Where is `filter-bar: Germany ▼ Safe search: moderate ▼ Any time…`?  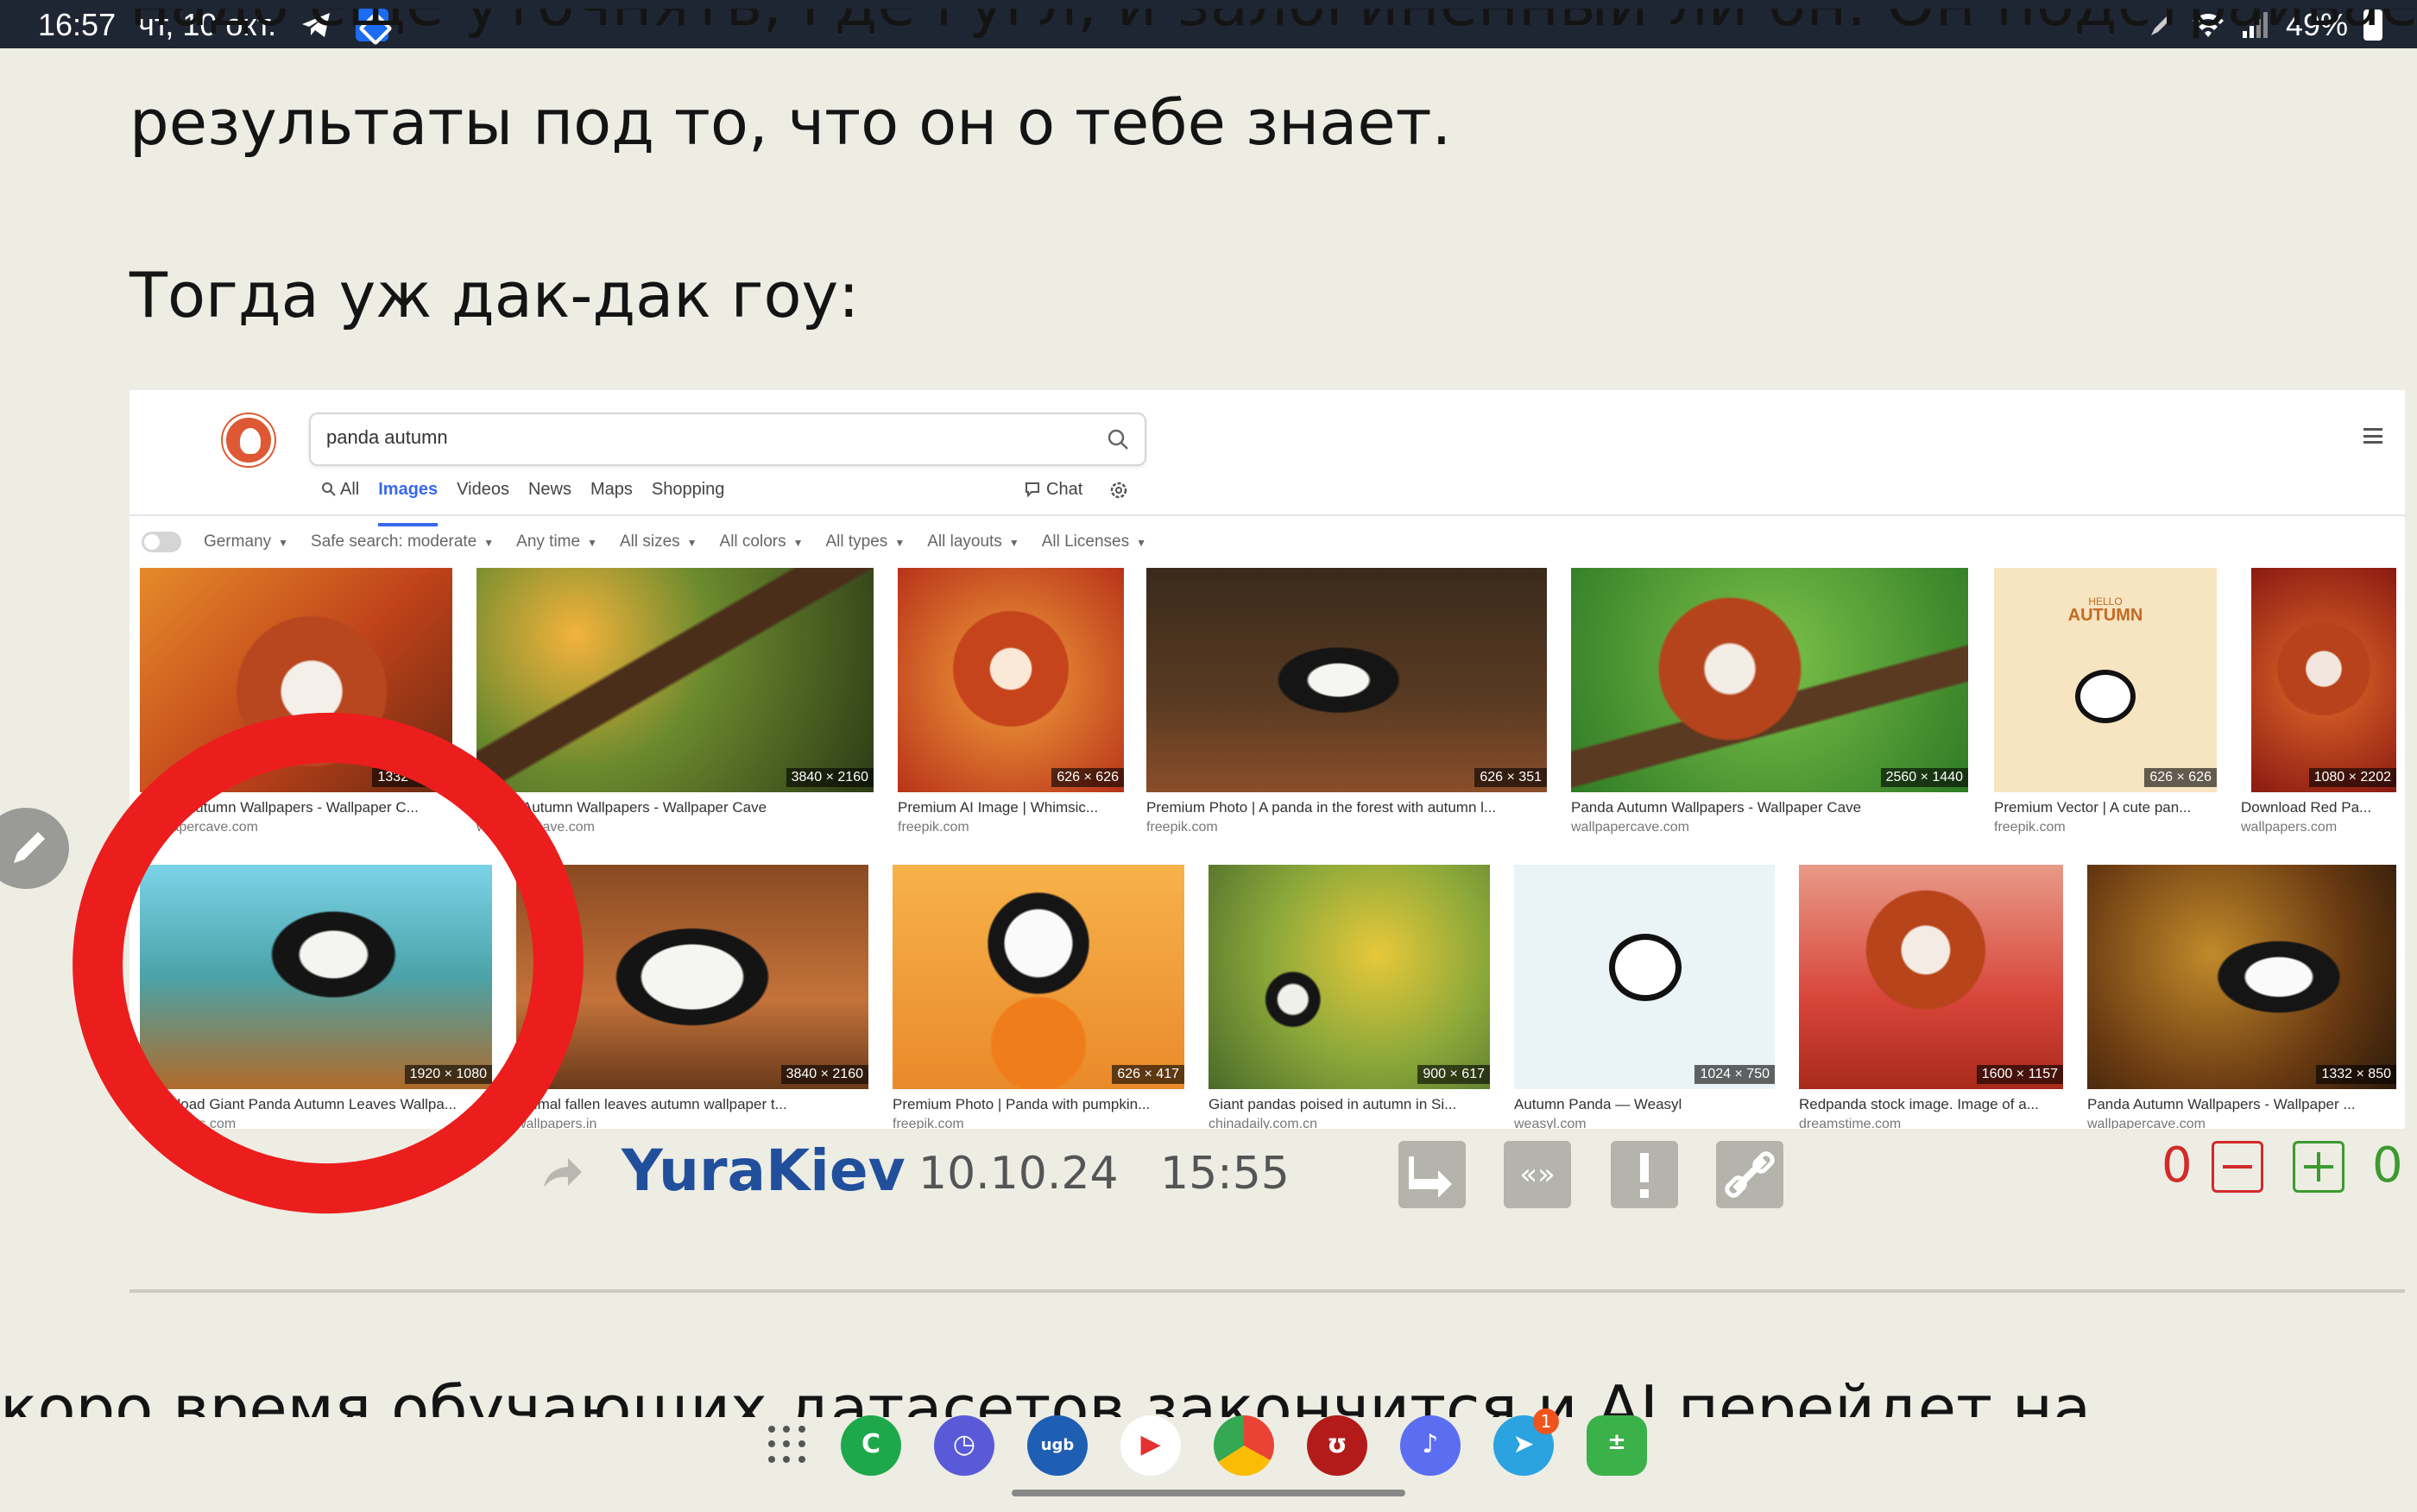
filter-bar: Germany ▼ Safe search: moderate ▼ Any time… is located at coordinates (644, 542).